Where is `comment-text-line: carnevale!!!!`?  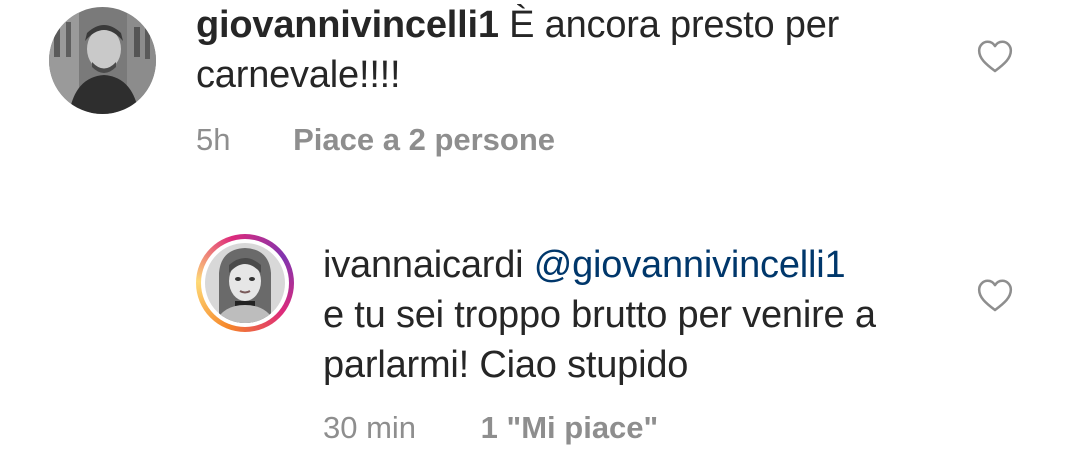 comment-text-line: carnevale!!!! is located at coordinates (298, 75).